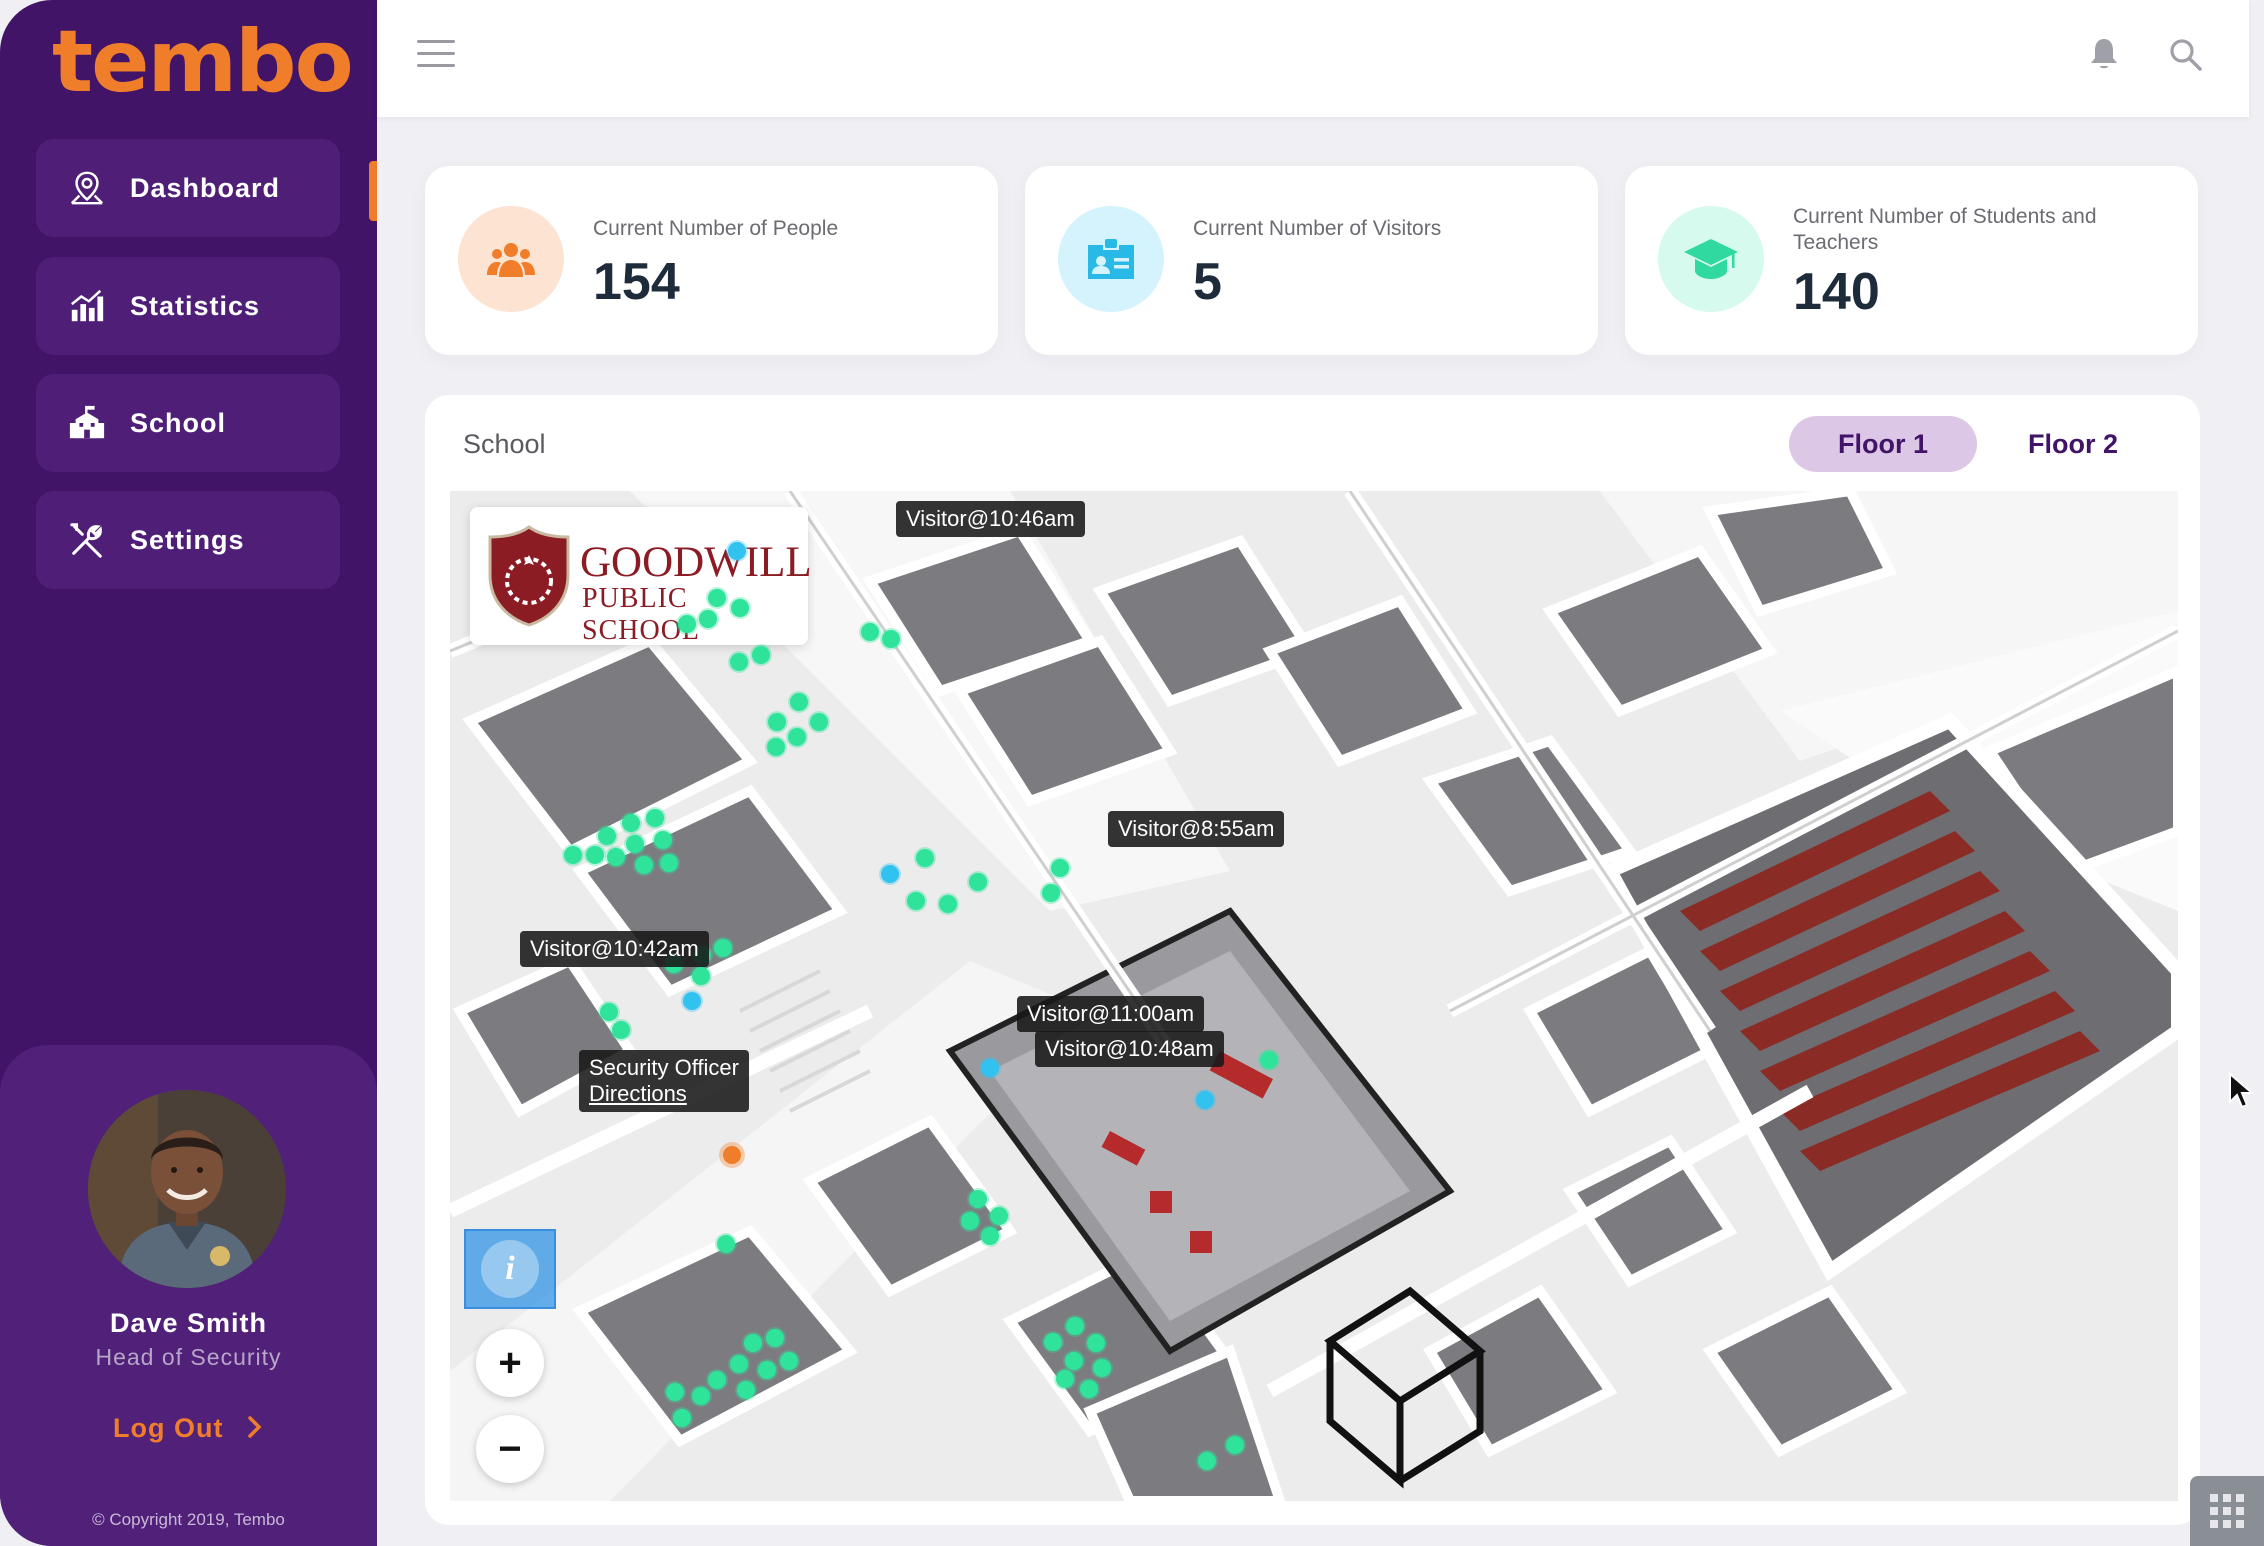 Image resolution: width=2264 pixels, height=1546 pixels. Describe the element at coordinates (614, 949) in the screenshot. I see `visitor-tag: Visitor@10:42am` at that location.